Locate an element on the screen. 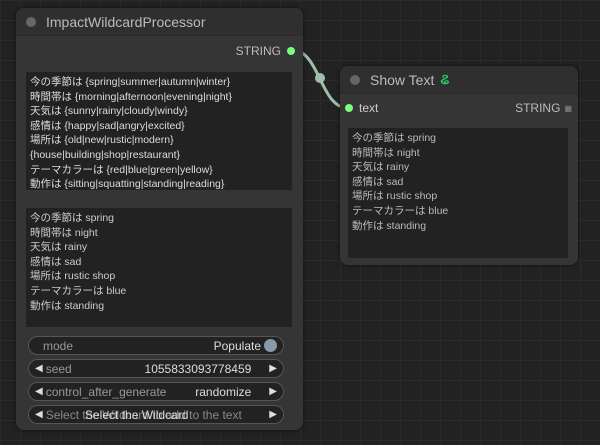 This screenshot has height=445, width=600. mode-value: Populate is located at coordinates (237, 345).